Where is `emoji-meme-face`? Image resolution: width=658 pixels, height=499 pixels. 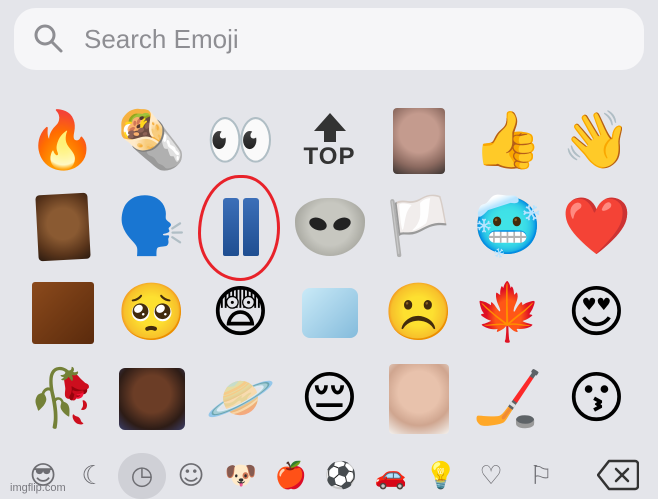 emoji-meme-face is located at coordinates (62, 227).